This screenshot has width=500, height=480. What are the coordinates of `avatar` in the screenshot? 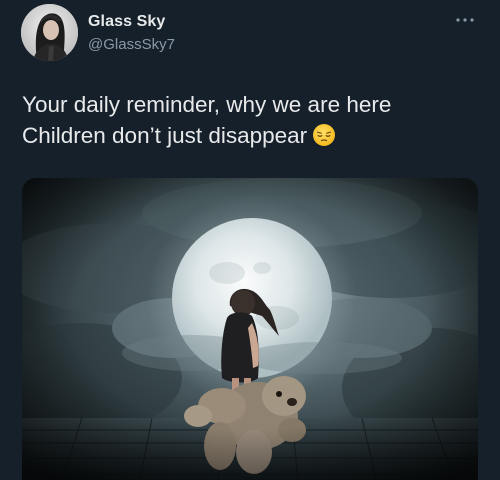 It's located at (49, 32).